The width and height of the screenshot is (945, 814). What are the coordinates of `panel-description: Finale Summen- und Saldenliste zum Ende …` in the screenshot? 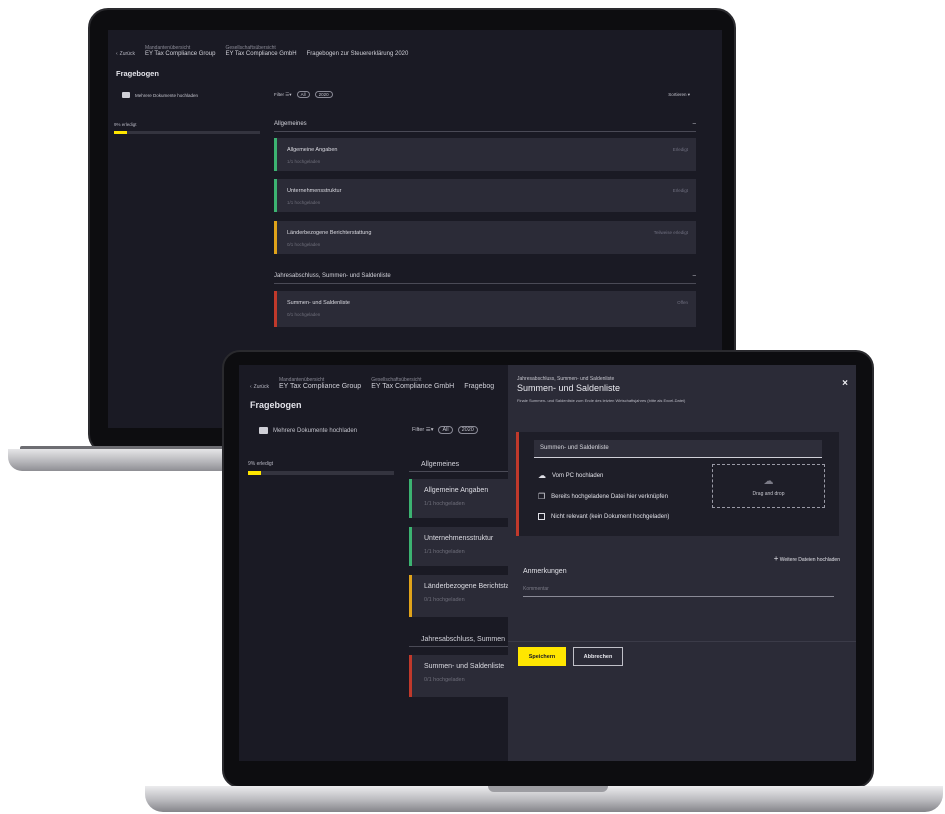 It's located at (601, 400).